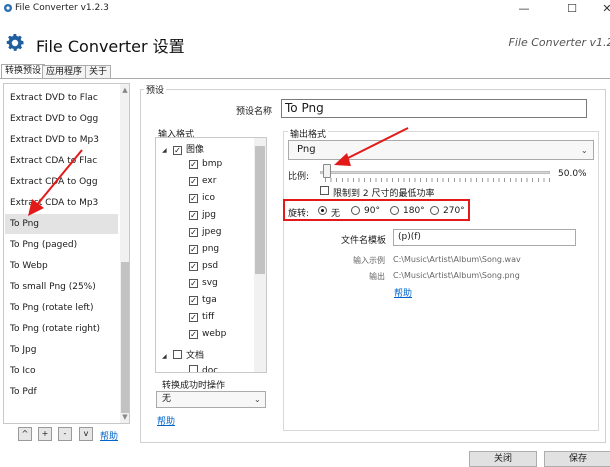  Describe the element at coordinates (209, 215) in the screenshot. I see `format-label: jpg` at that location.